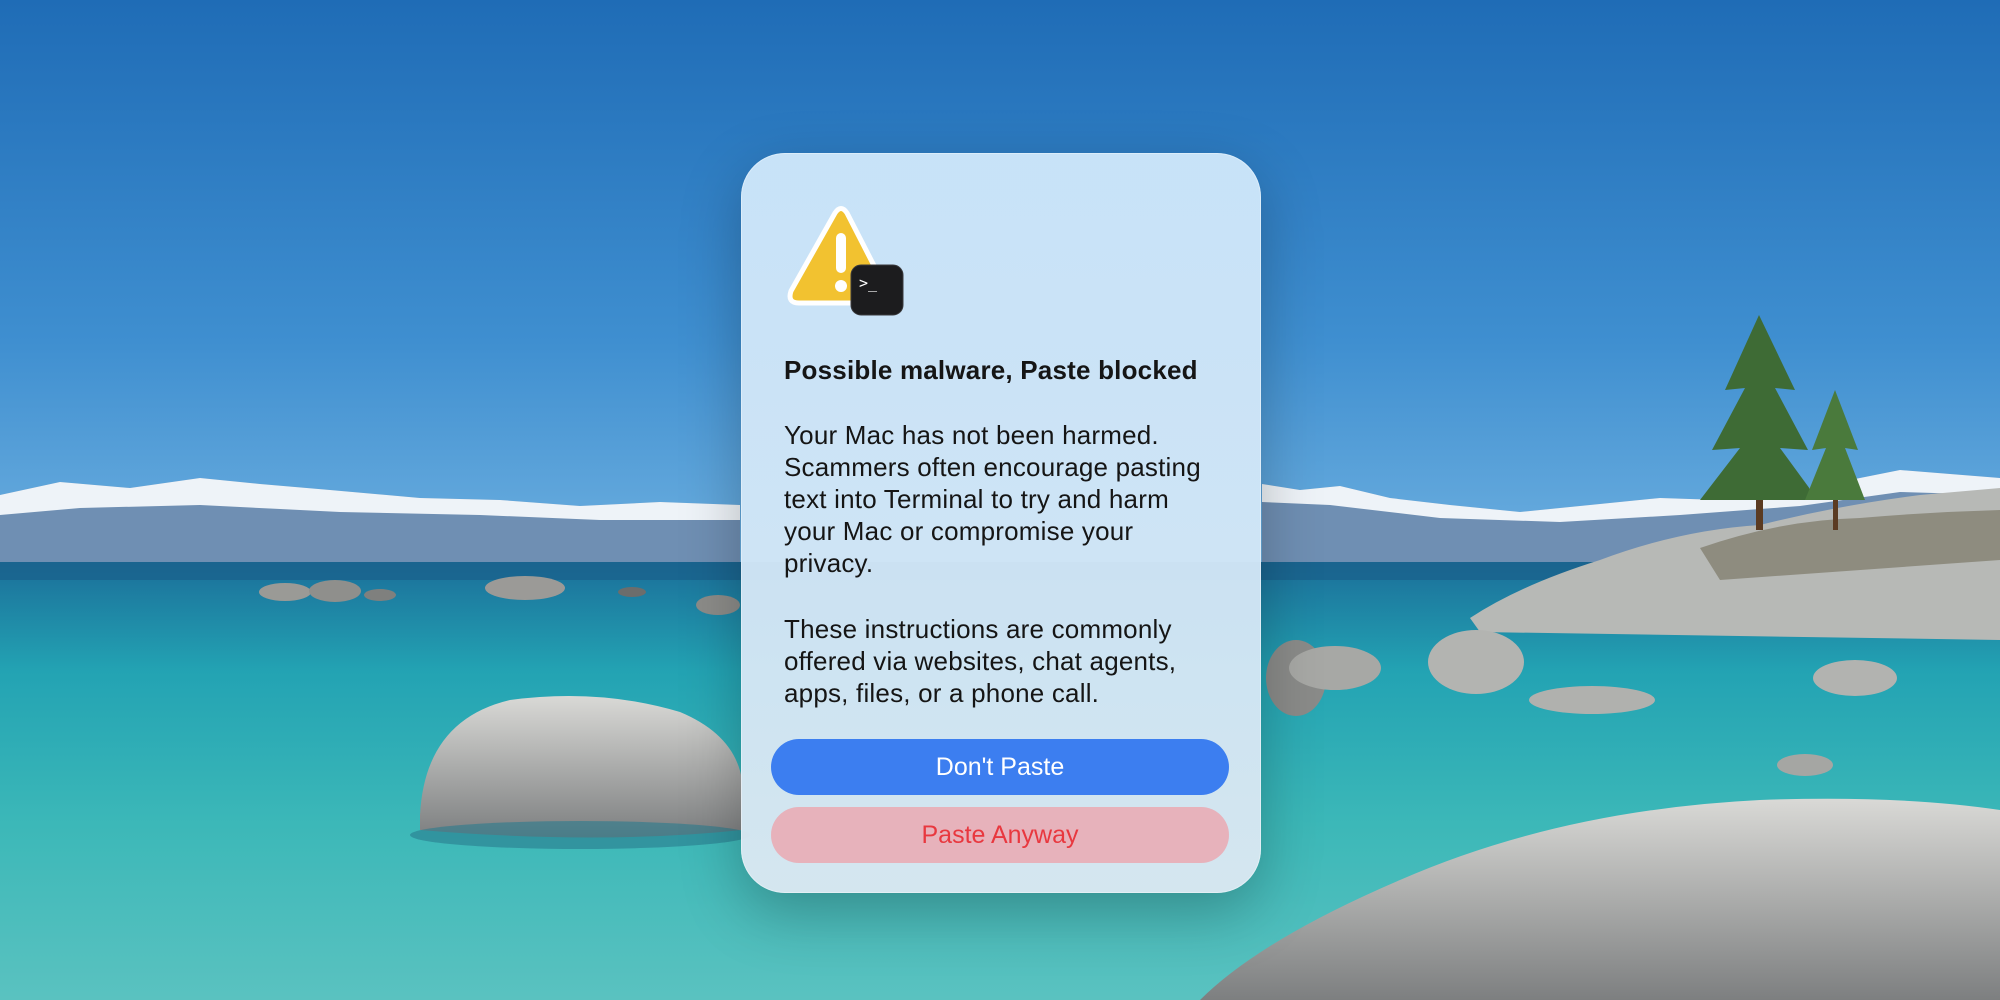 The image size is (2000, 1000). What do you see at coordinates (1000, 835) in the screenshot?
I see `paste-anyway-button: Paste Anyway` at bounding box center [1000, 835].